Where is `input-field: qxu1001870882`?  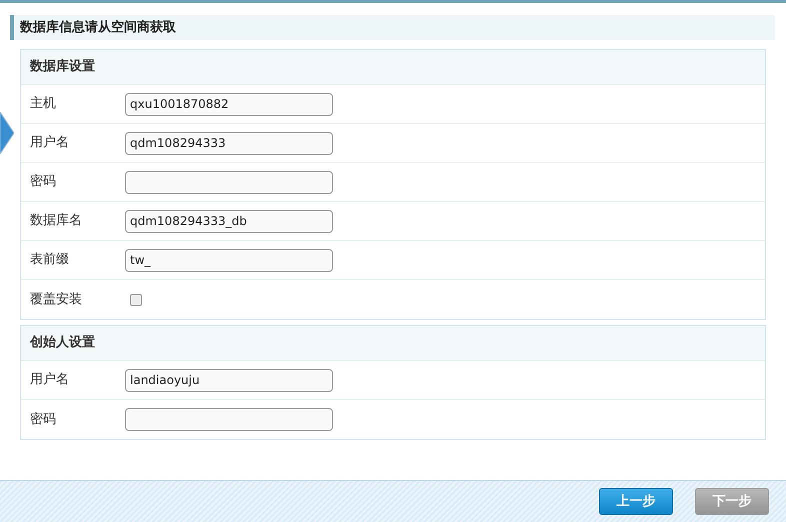 input-field: qxu1001870882 is located at coordinates (229, 104).